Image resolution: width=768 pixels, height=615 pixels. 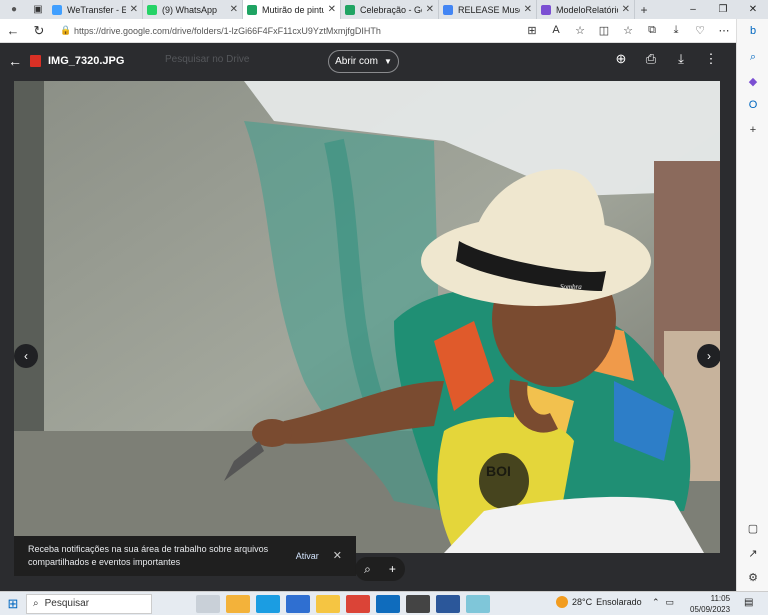 I want to click on windows-start-icon: ⊞, so click(x=13, y=604).